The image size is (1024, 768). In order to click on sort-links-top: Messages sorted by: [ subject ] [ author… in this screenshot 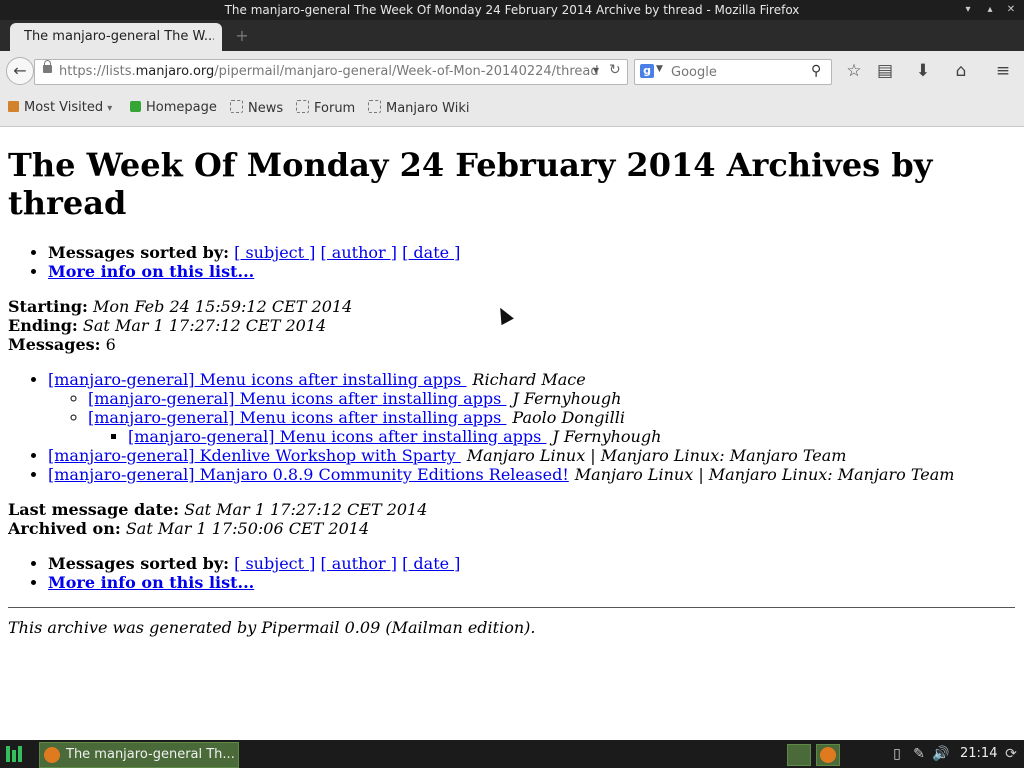, I will do `click(513, 262)`.